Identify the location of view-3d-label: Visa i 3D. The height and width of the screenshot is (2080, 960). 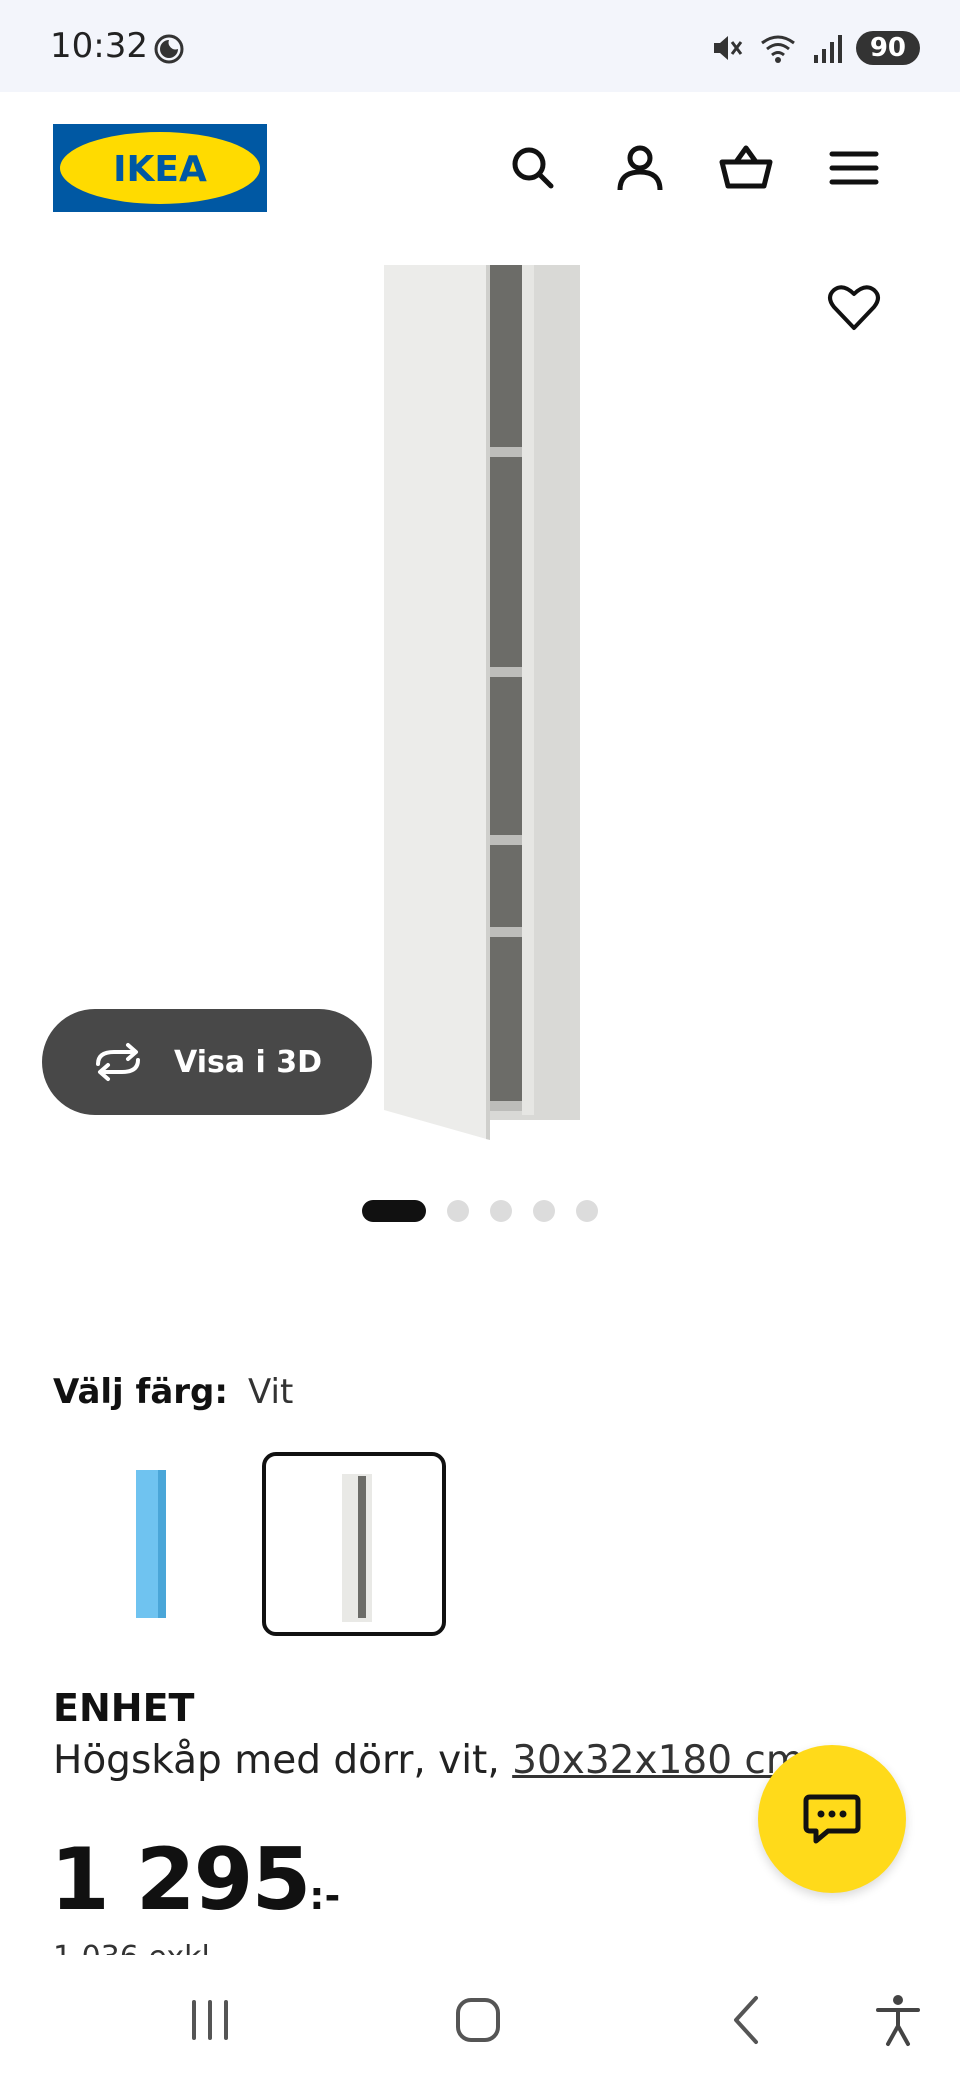
(248, 1062).